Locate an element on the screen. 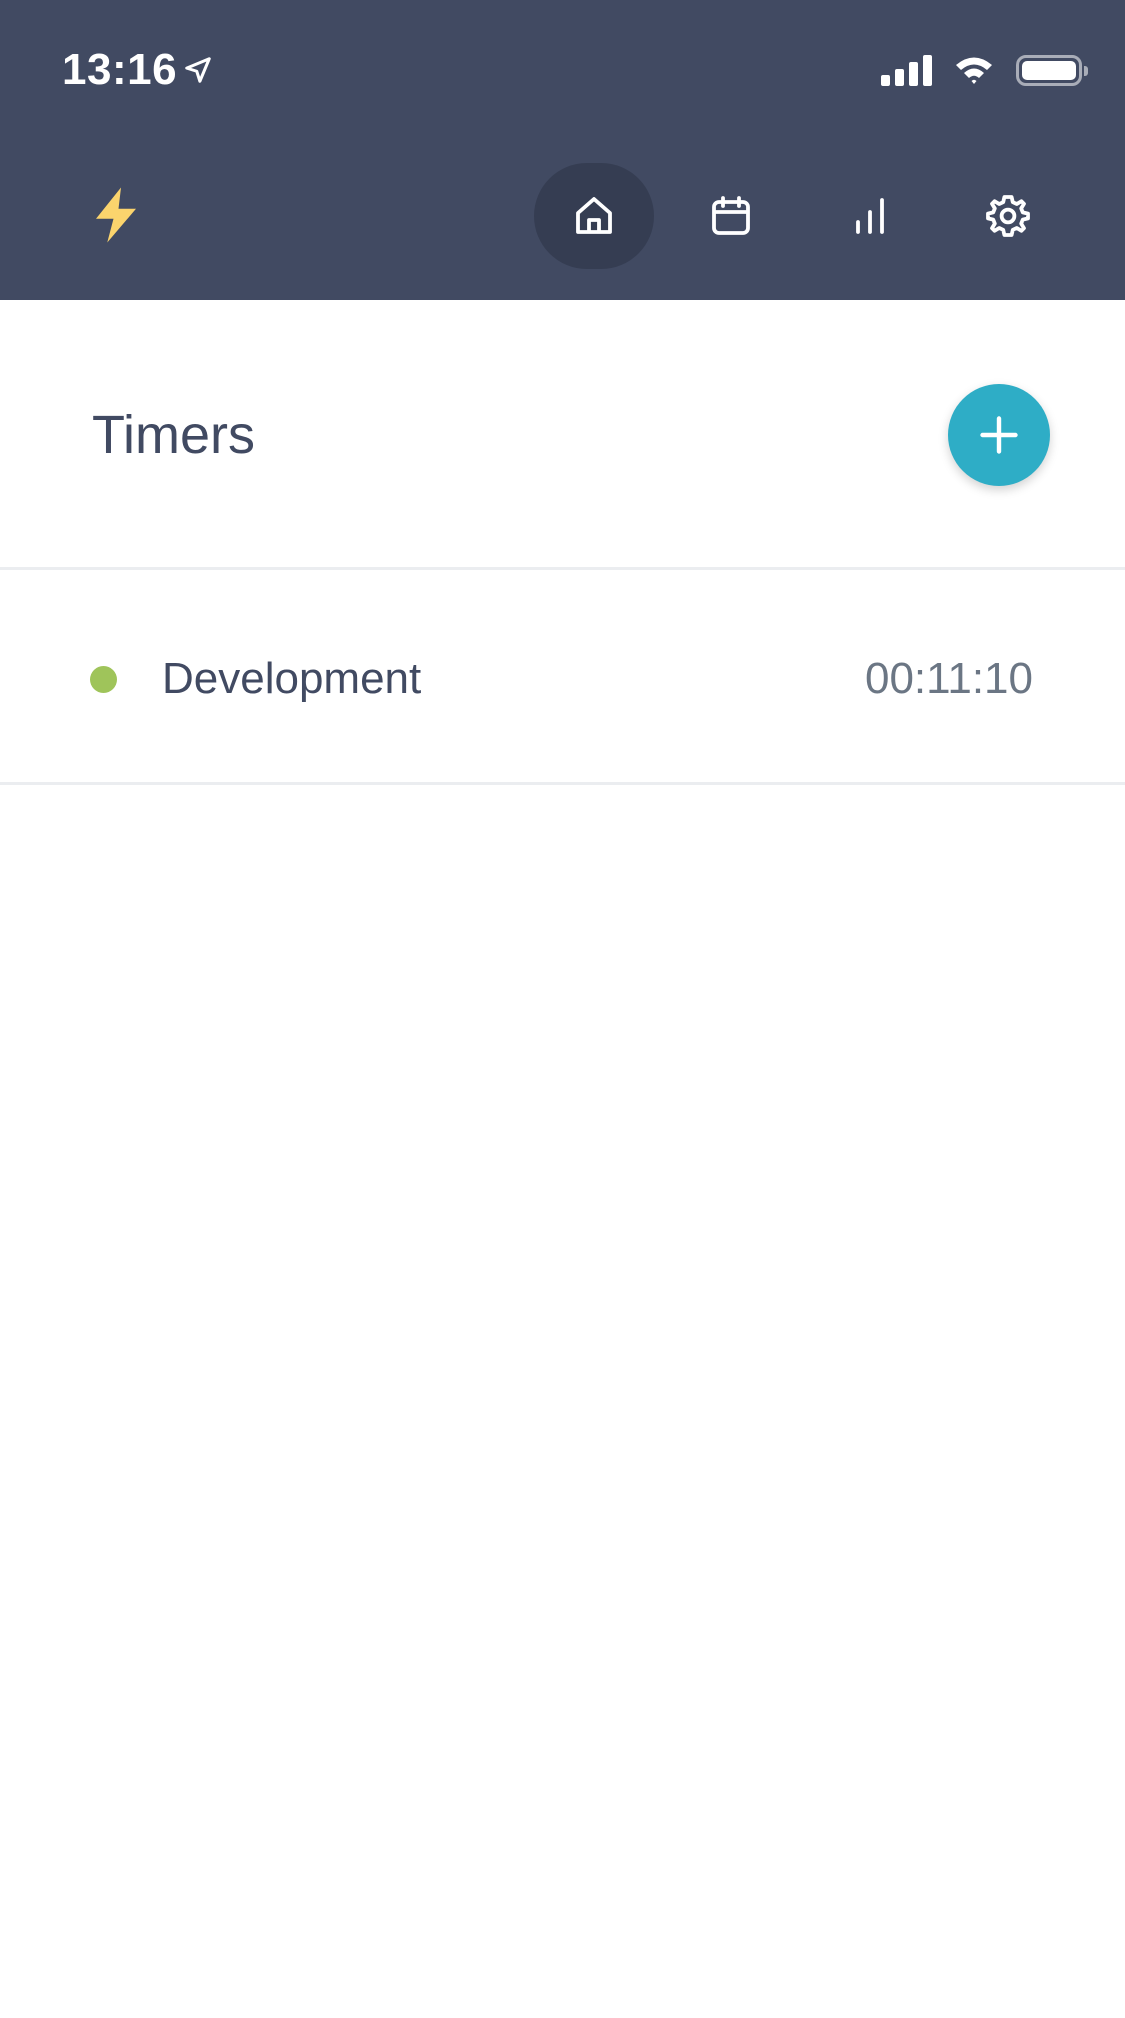 This screenshot has height=2018, width=1125. gear-icon is located at coordinates (1008, 216).